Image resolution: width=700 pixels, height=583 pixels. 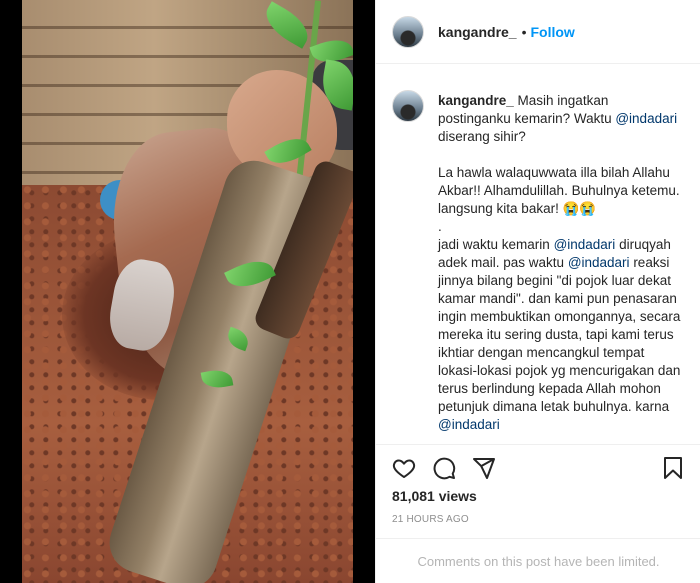 I want to click on post-header: kangandre_ • Follow, so click(x=538, y=32).